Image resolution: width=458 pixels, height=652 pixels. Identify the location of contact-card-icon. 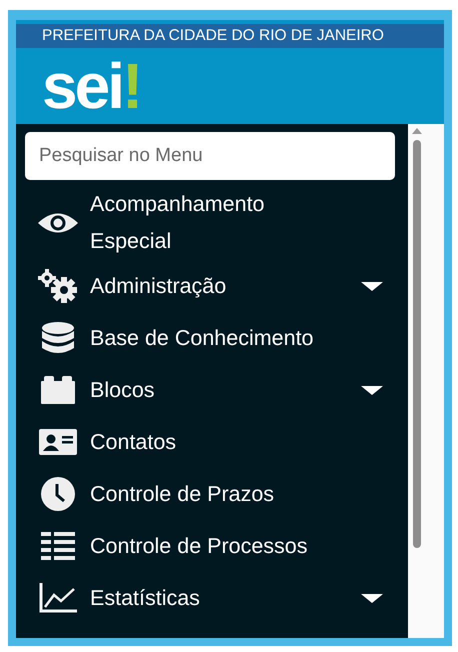
(58, 442).